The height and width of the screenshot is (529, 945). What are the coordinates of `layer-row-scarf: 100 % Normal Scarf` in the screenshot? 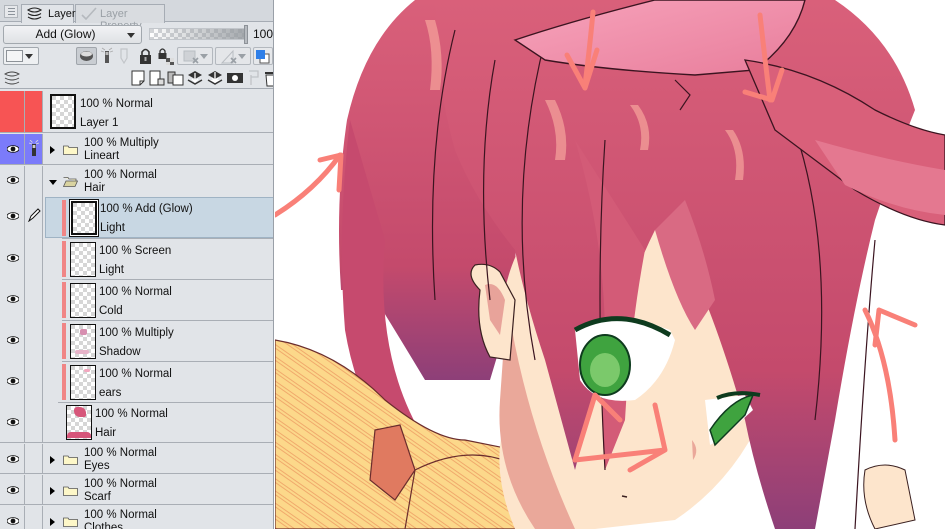 It's located at (136, 490).